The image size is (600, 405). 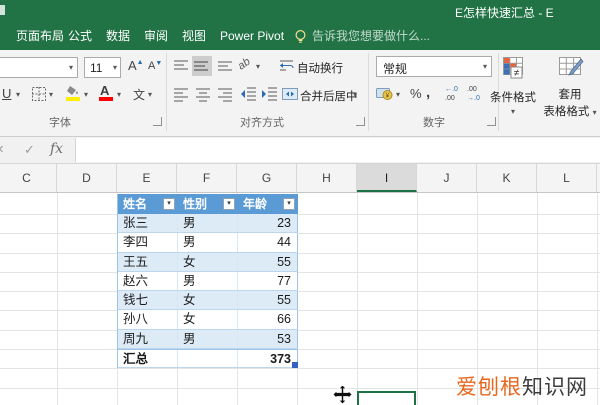 What do you see at coordinates (148, 204) in the screenshot?
I see `table-header-name: 姓名 ▾` at bounding box center [148, 204].